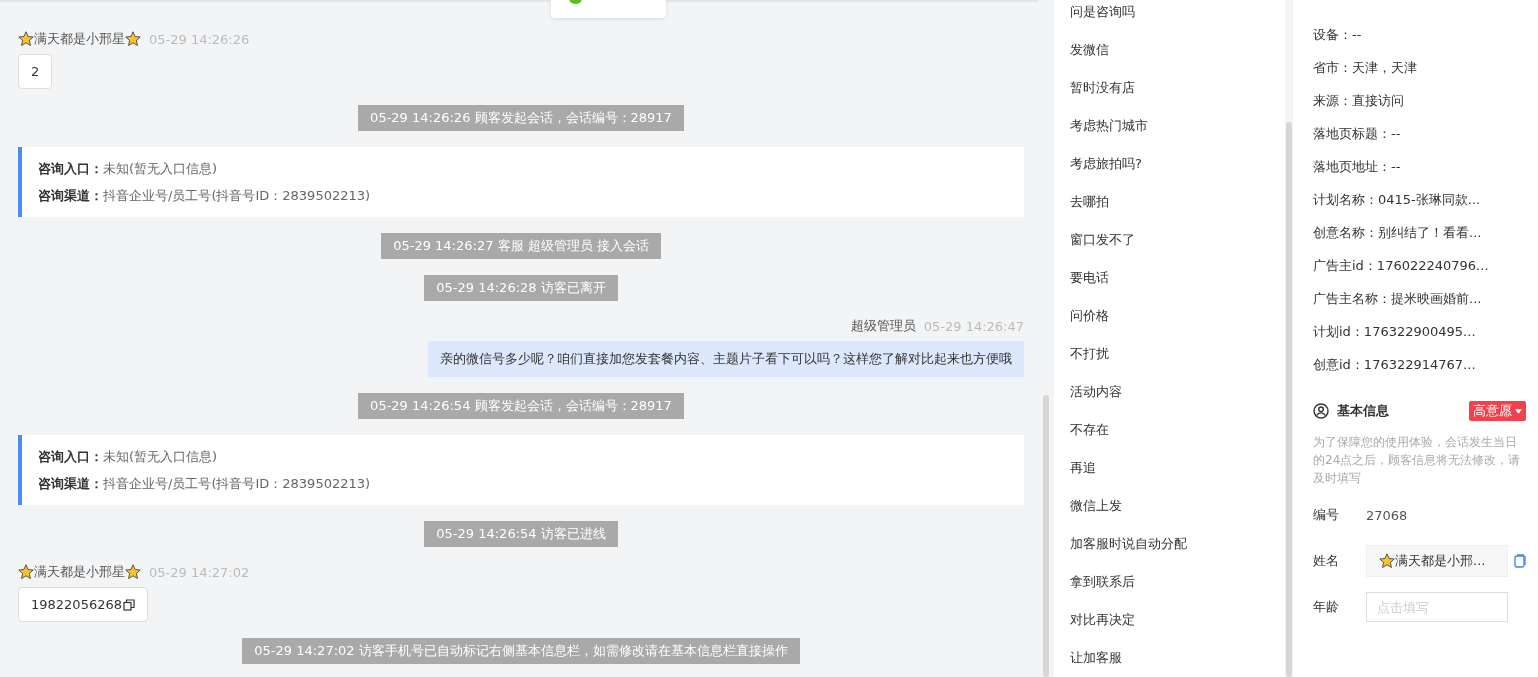 The image size is (1538, 677). What do you see at coordinates (521, 406) in the screenshot?
I see `system-notice: 05-29 14:26:54 顾客发起会话，会话编号：28917` at bounding box center [521, 406].